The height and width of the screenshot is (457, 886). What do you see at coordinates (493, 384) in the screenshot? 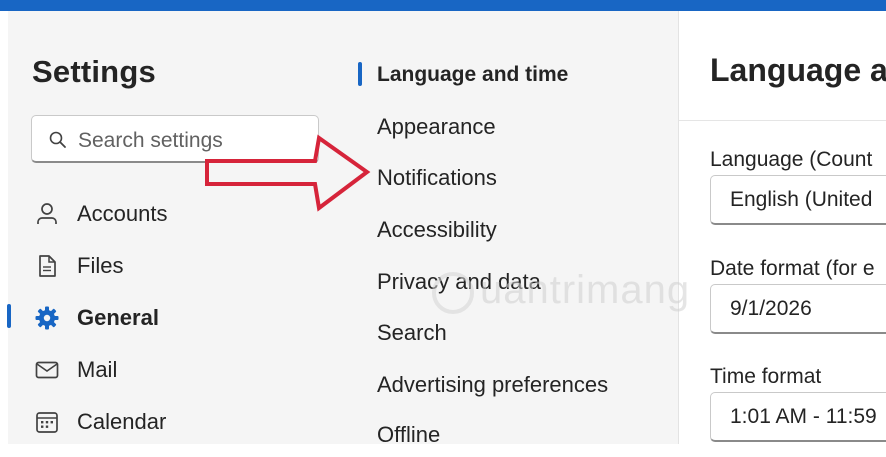
I see `subnav-label: Advertising preferences` at bounding box center [493, 384].